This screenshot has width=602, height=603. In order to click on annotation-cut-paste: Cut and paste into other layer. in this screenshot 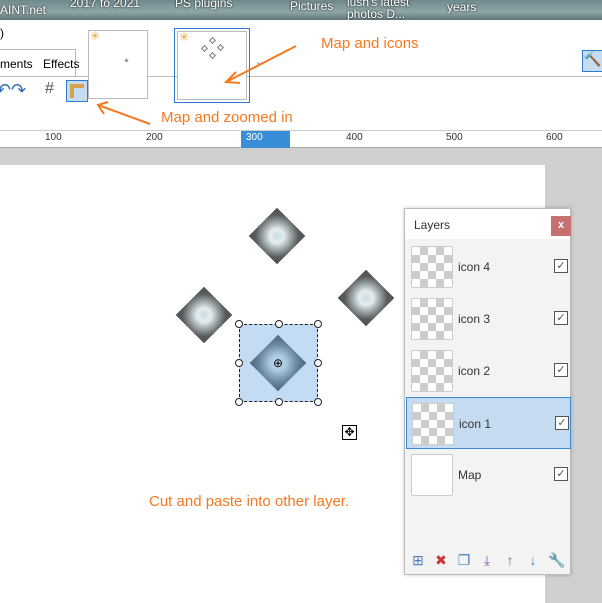, I will do `click(249, 501)`.